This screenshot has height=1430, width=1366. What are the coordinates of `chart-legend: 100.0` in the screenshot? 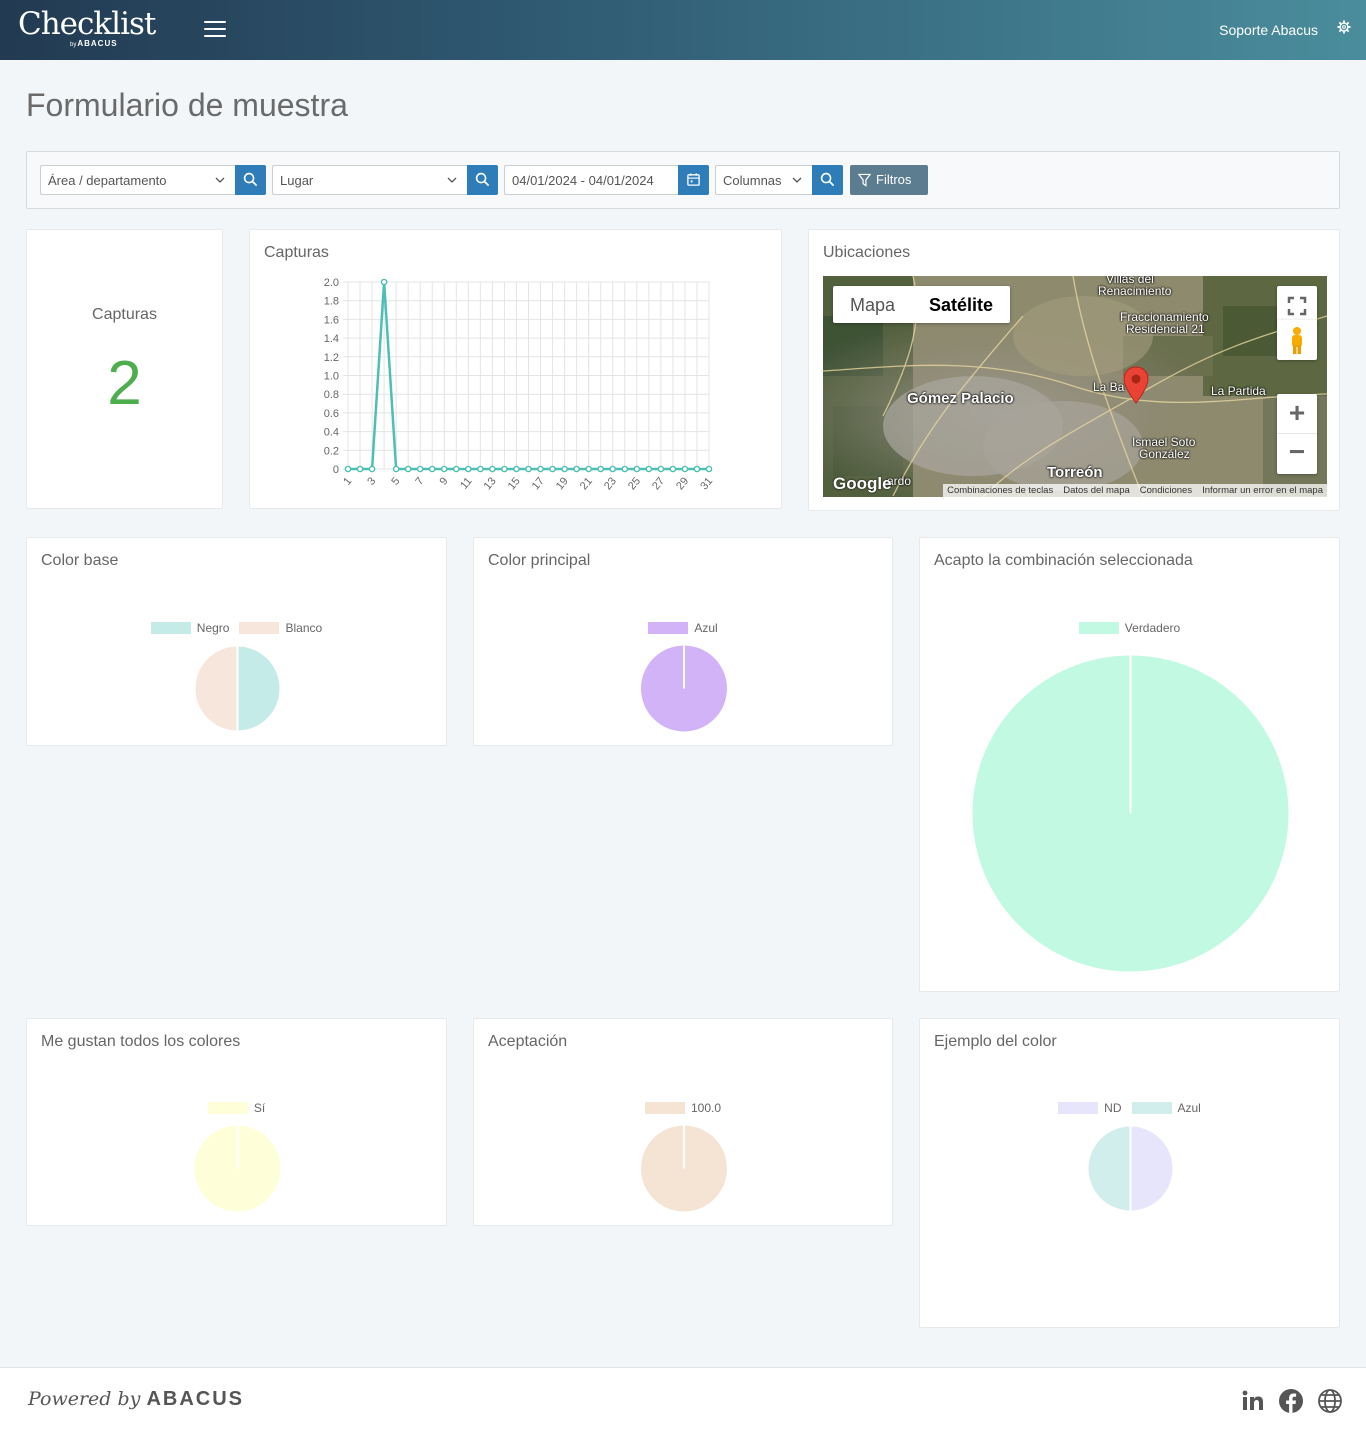 It's located at (683, 1108).